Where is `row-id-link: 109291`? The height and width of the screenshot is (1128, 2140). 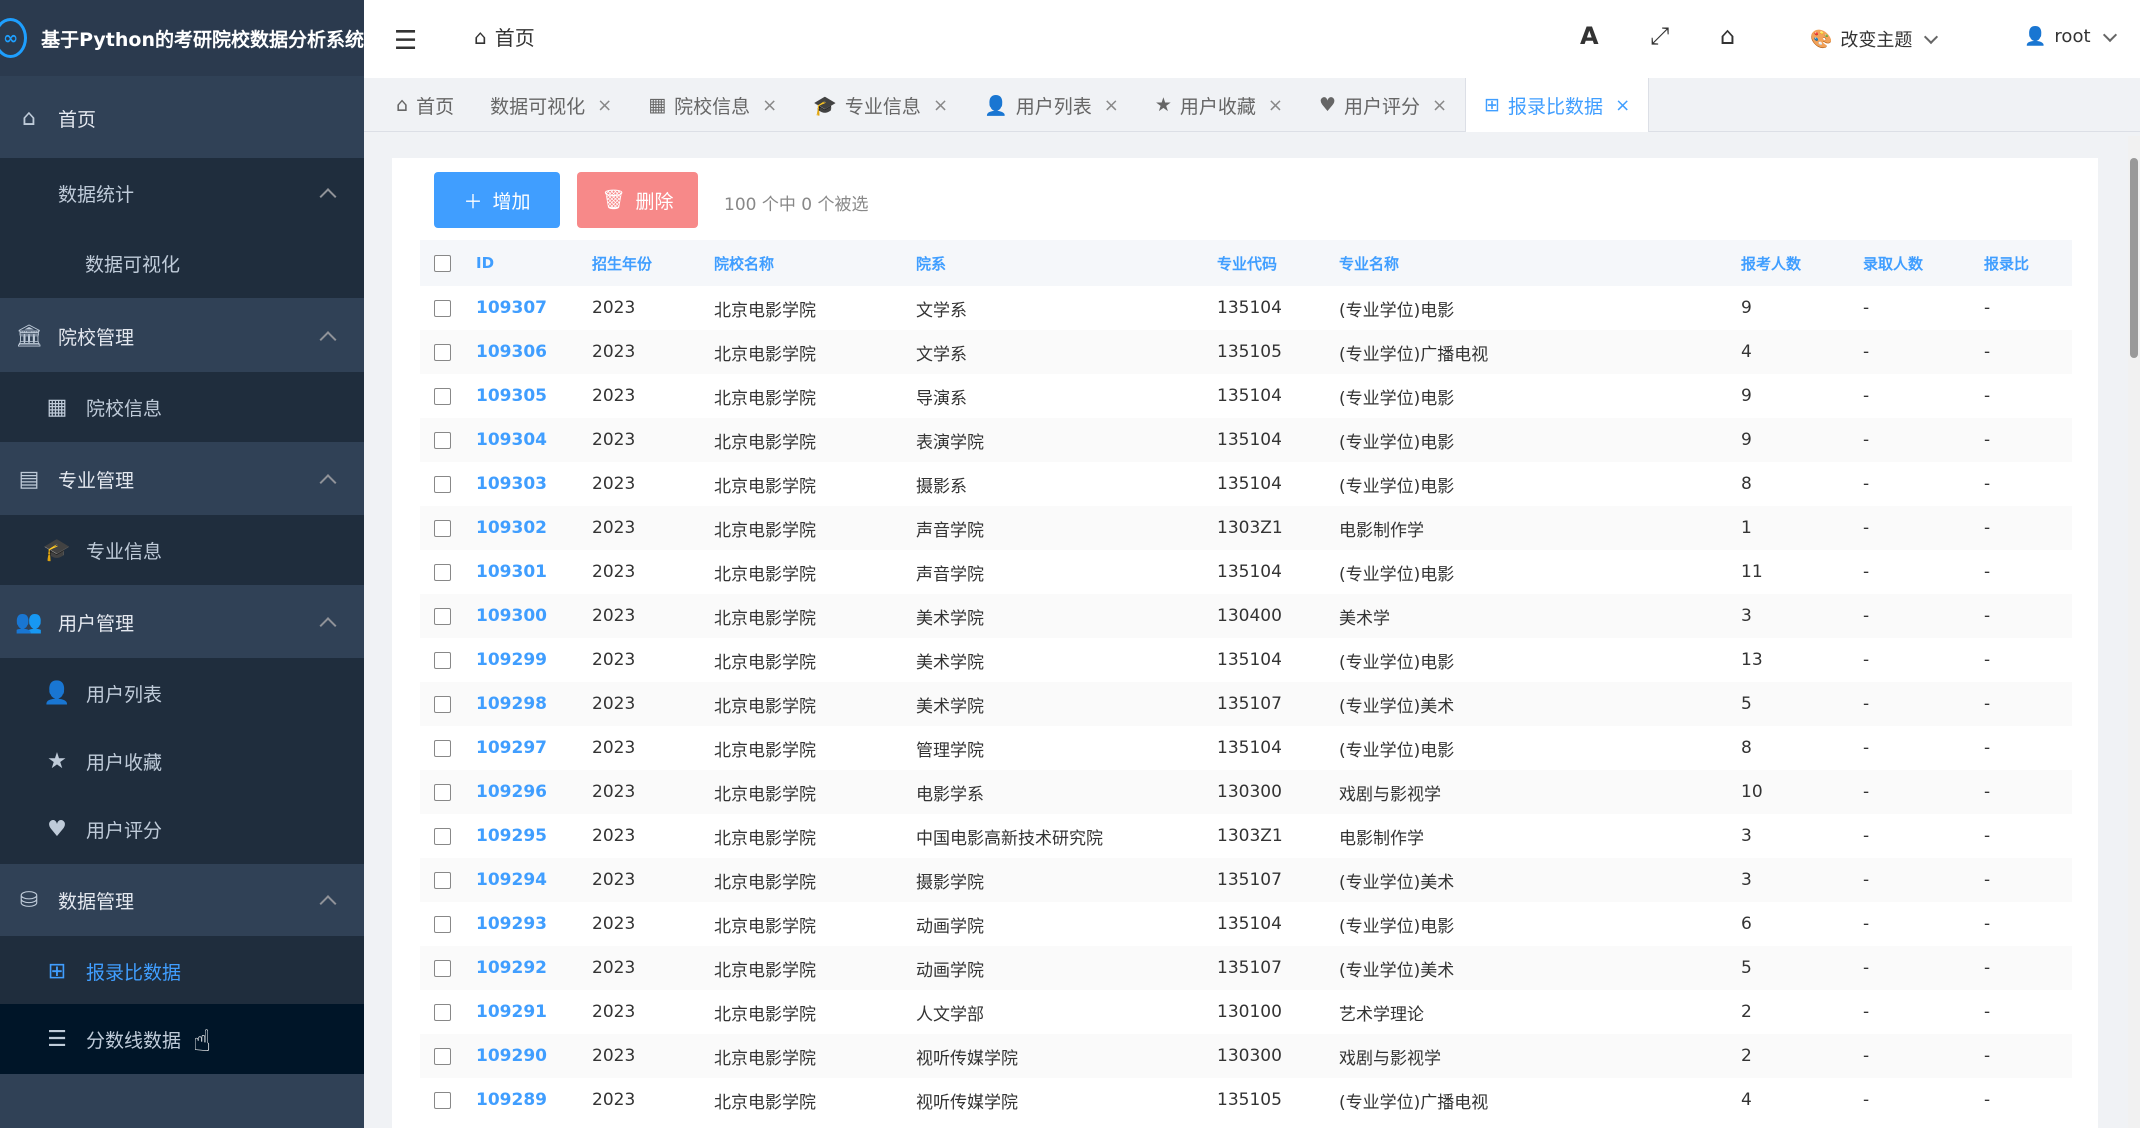
row-id-link: 109291 is located at coordinates (534, 1012).